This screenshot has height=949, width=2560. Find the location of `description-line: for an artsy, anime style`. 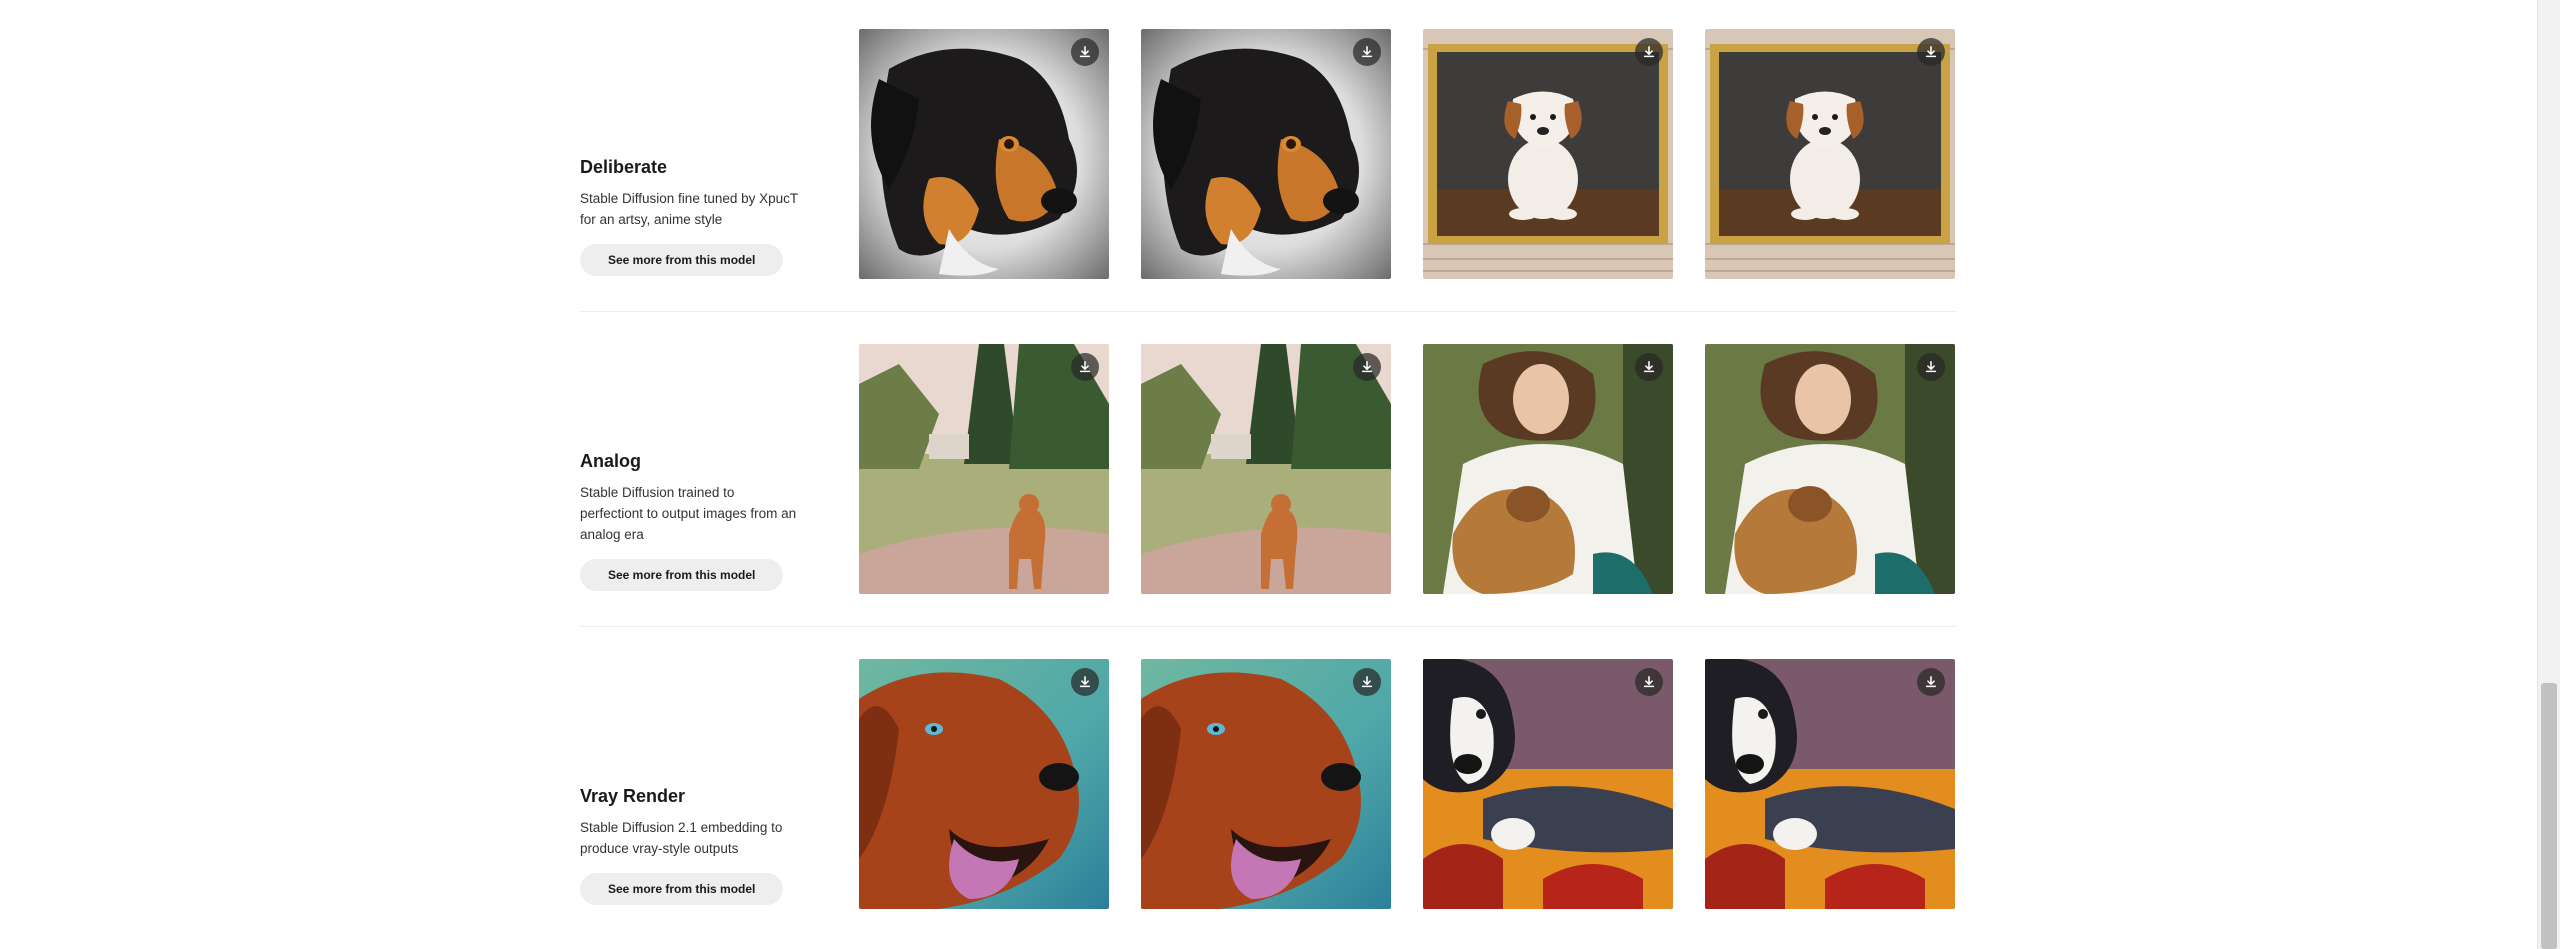

description-line: for an artsy, anime style is located at coordinates (651, 219).